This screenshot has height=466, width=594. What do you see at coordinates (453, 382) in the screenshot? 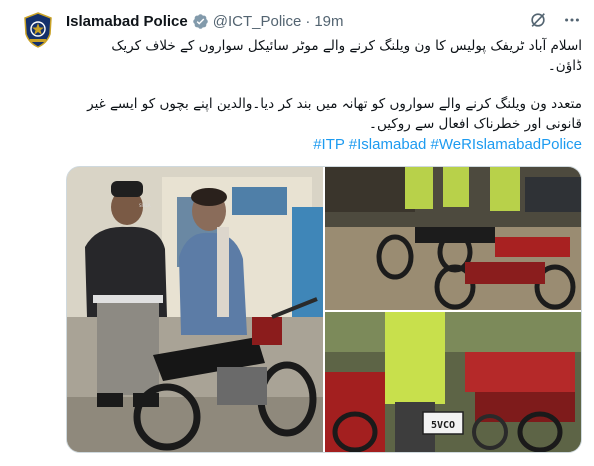
I see `media-photo-3: 5VCO` at bounding box center [453, 382].